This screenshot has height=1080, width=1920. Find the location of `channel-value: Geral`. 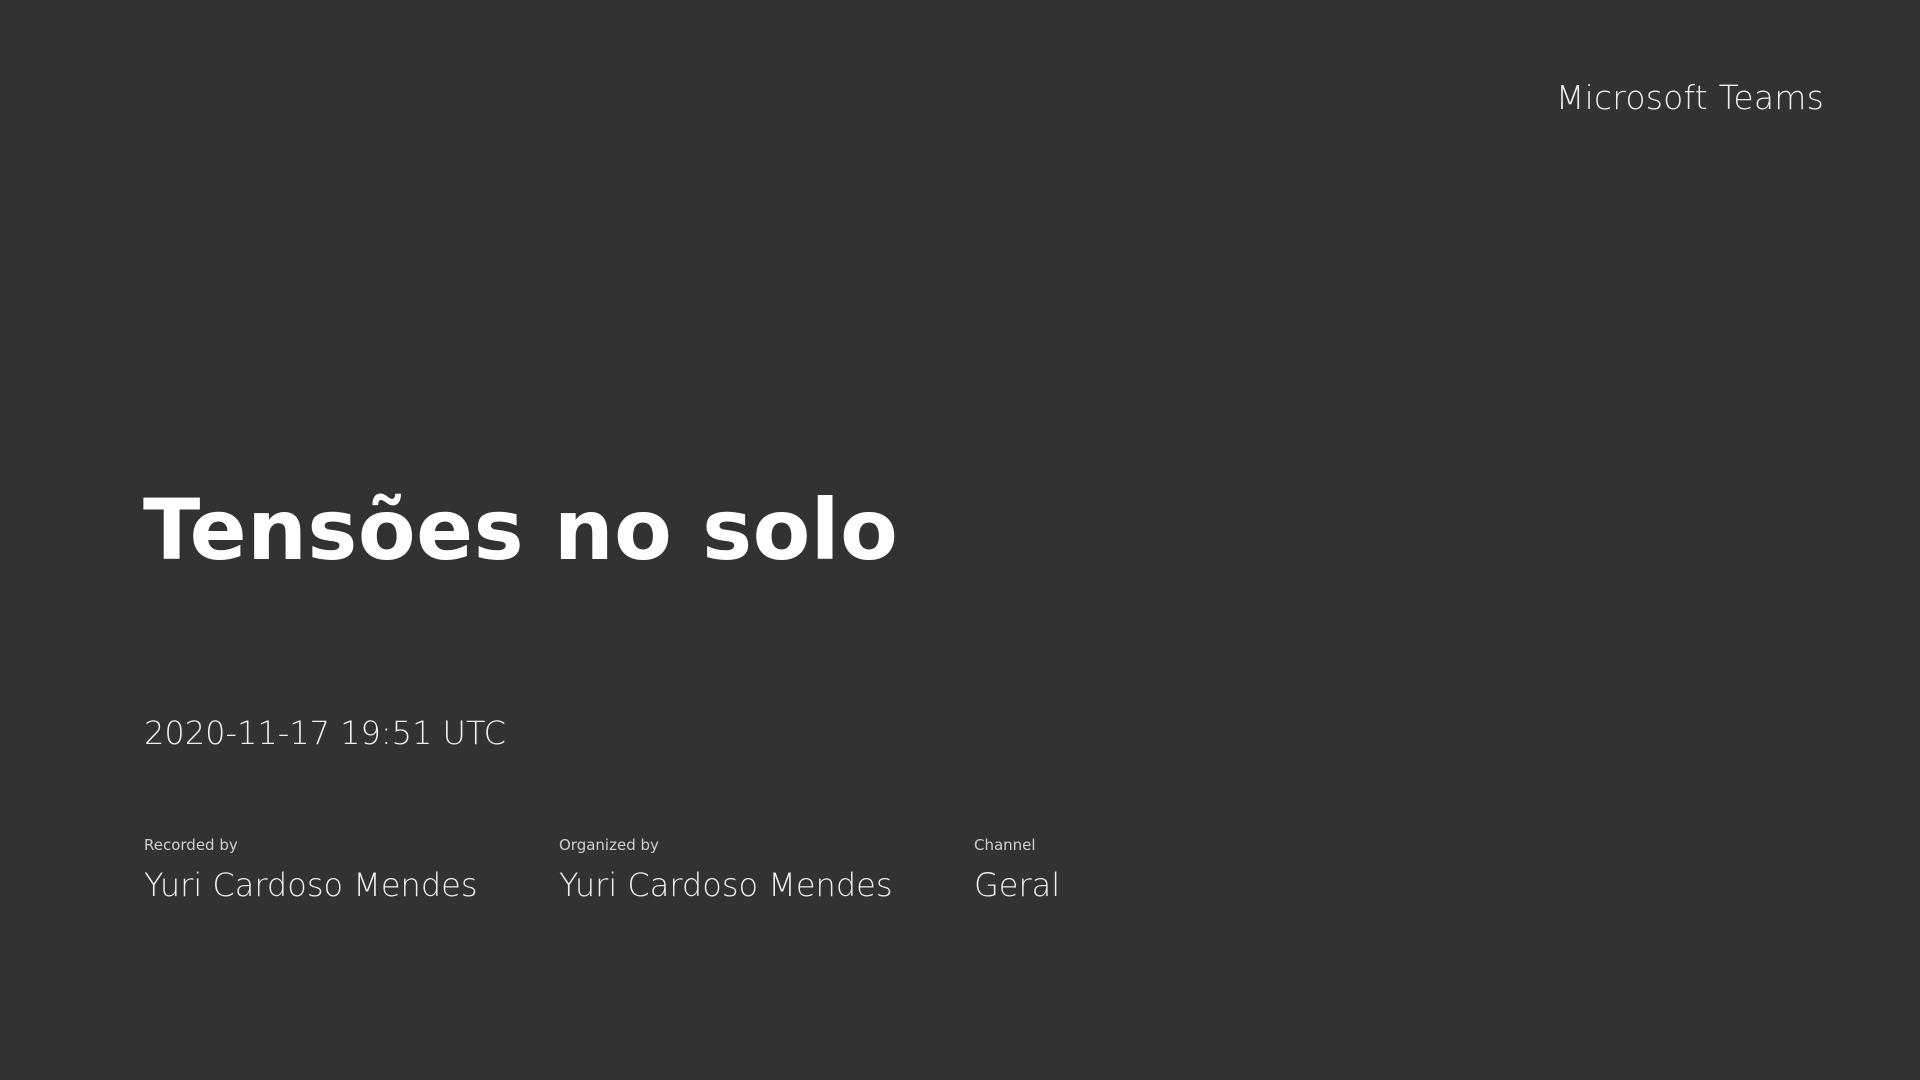

channel-value: Geral is located at coordinates (1017, 885).